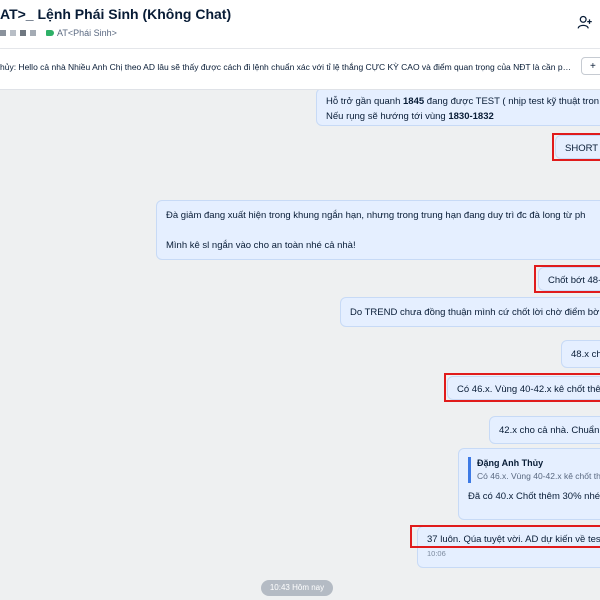 This screenshot has width=600, height=600. What do you see at coordinates (510, 463) in the screenshot?
I see `quoted-sender-name: Đặng Anh Thủy` at bounding box center [510, 463].